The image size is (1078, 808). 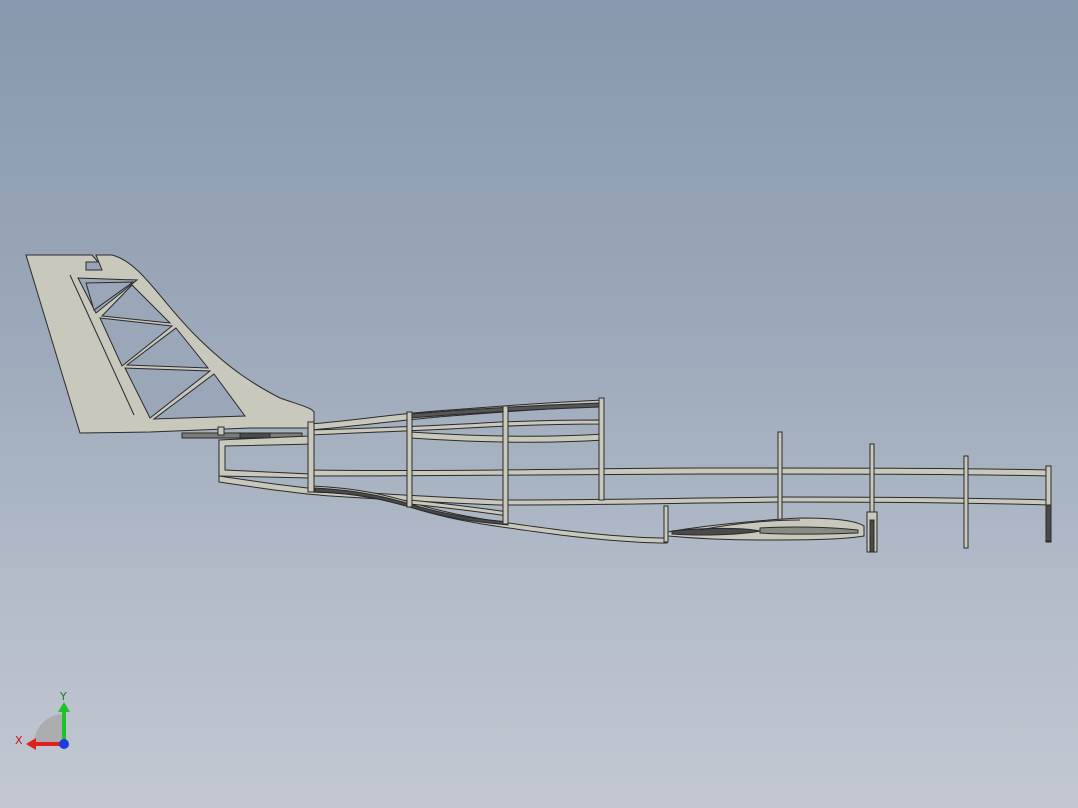 I want to click on triad-x-label: X, so click(x=19, y=740).